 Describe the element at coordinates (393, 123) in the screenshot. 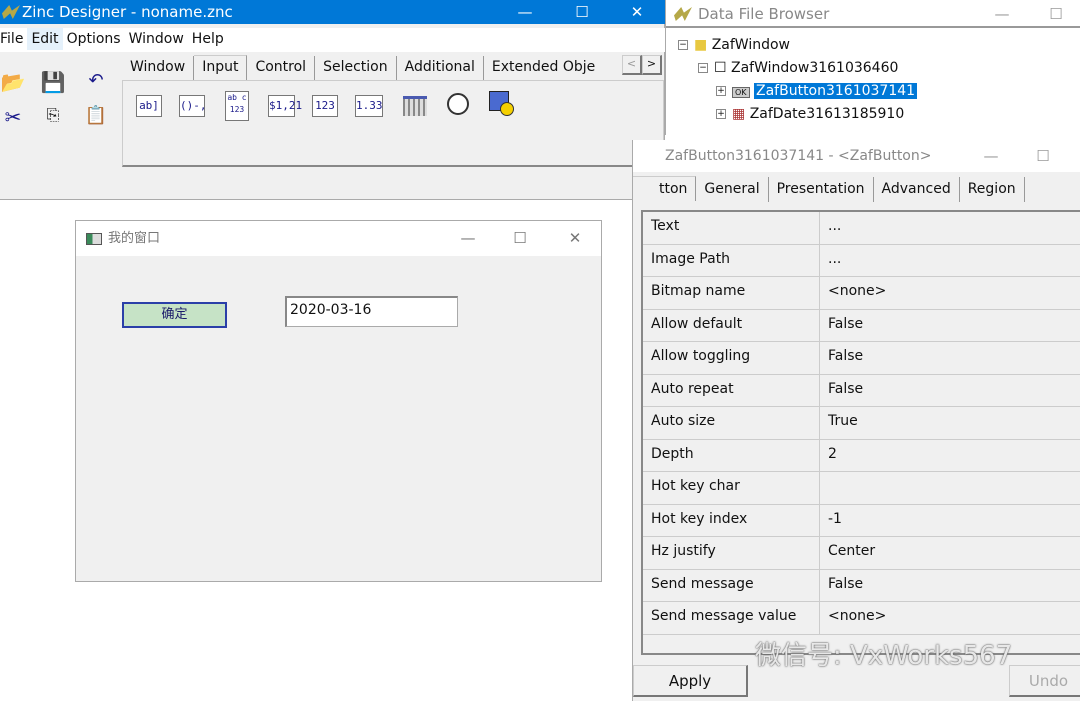

I see `input-palette: ab] ()-, ab c 123 $1,21 123 1.33` at that location.